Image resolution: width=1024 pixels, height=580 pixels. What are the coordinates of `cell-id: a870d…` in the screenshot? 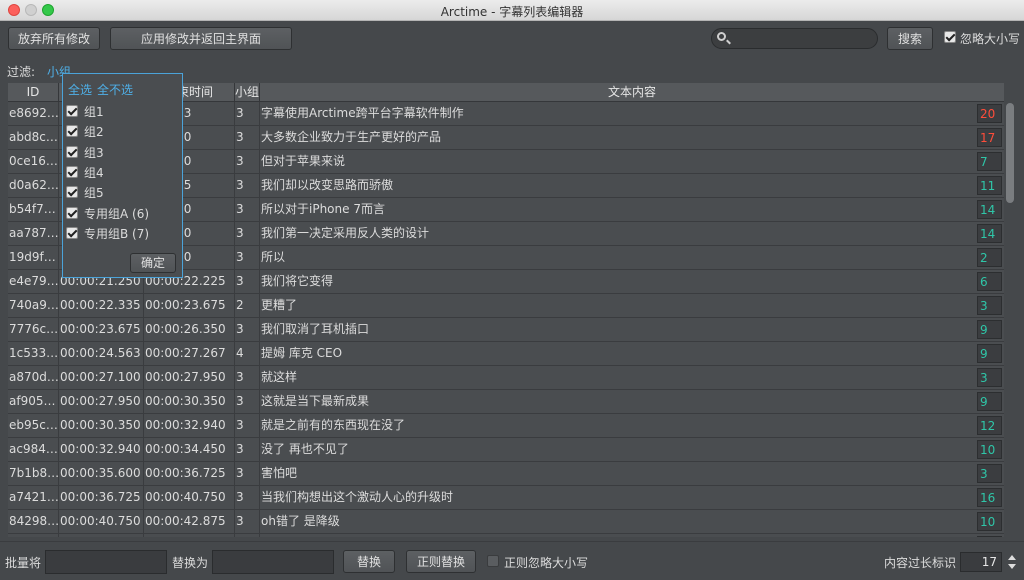 It's located at (33, 378).